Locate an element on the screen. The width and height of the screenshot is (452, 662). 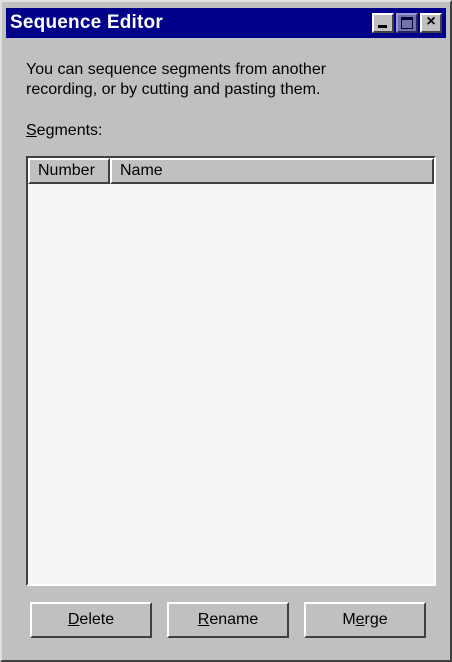
description-line-1: You can sequence segments from another is located at coordinates (176, 69).